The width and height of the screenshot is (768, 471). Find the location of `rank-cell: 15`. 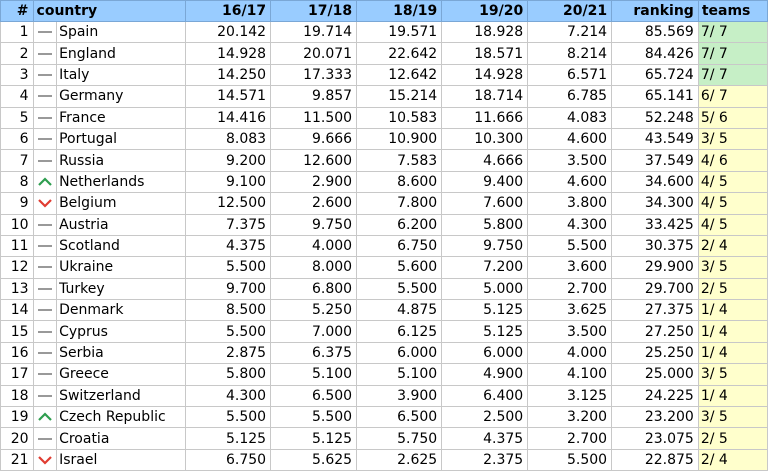

rank-cell: 15 is located at coordinates (17, 331).